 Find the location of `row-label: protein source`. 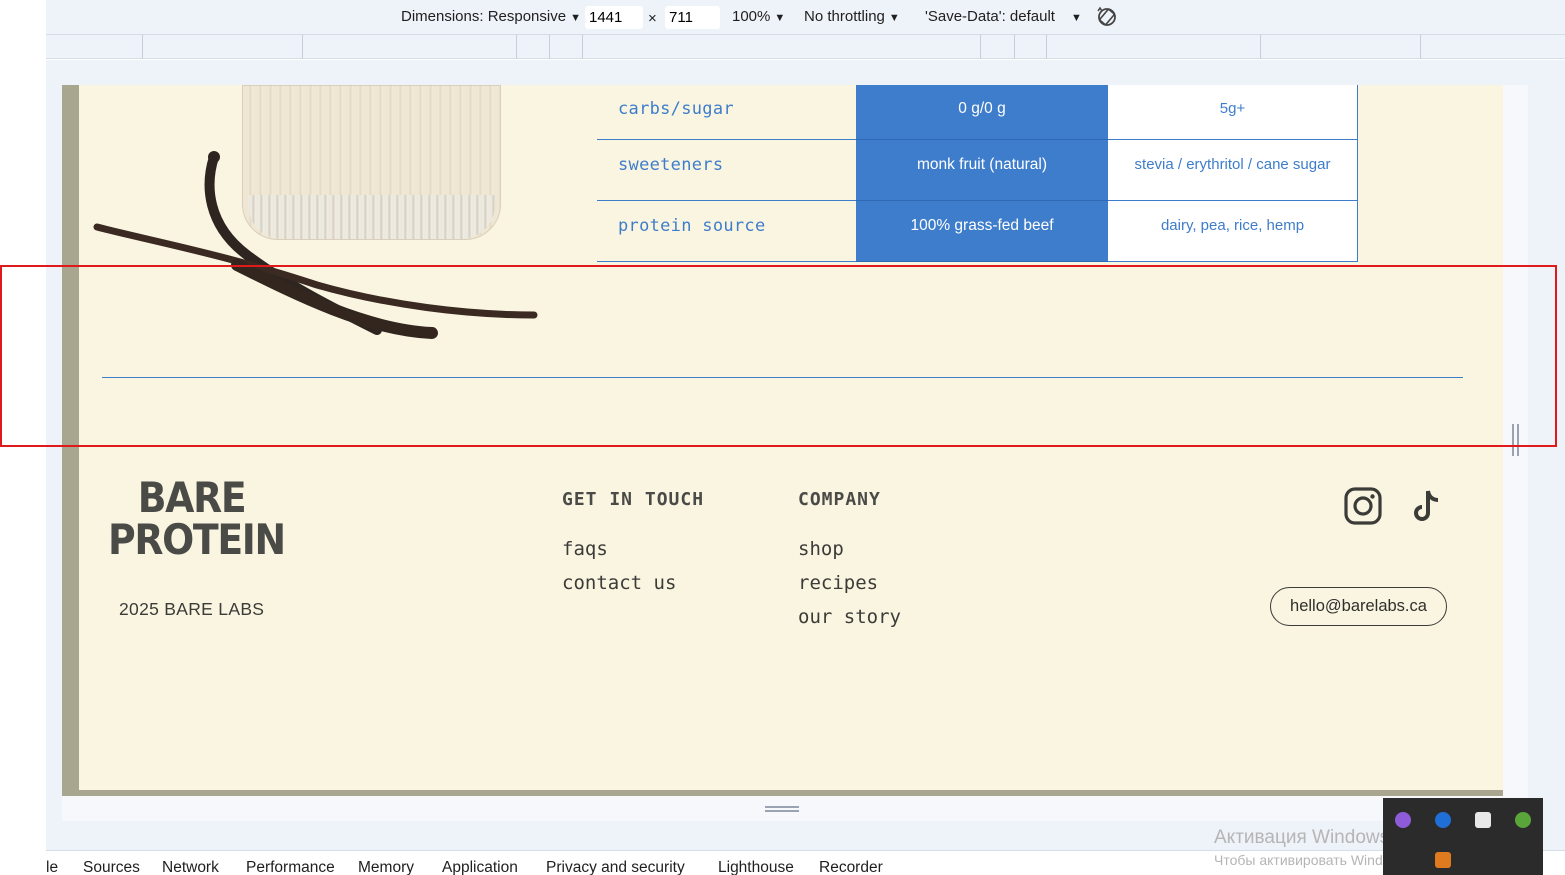

row-label: protein source is located at coordinates (726, 231).